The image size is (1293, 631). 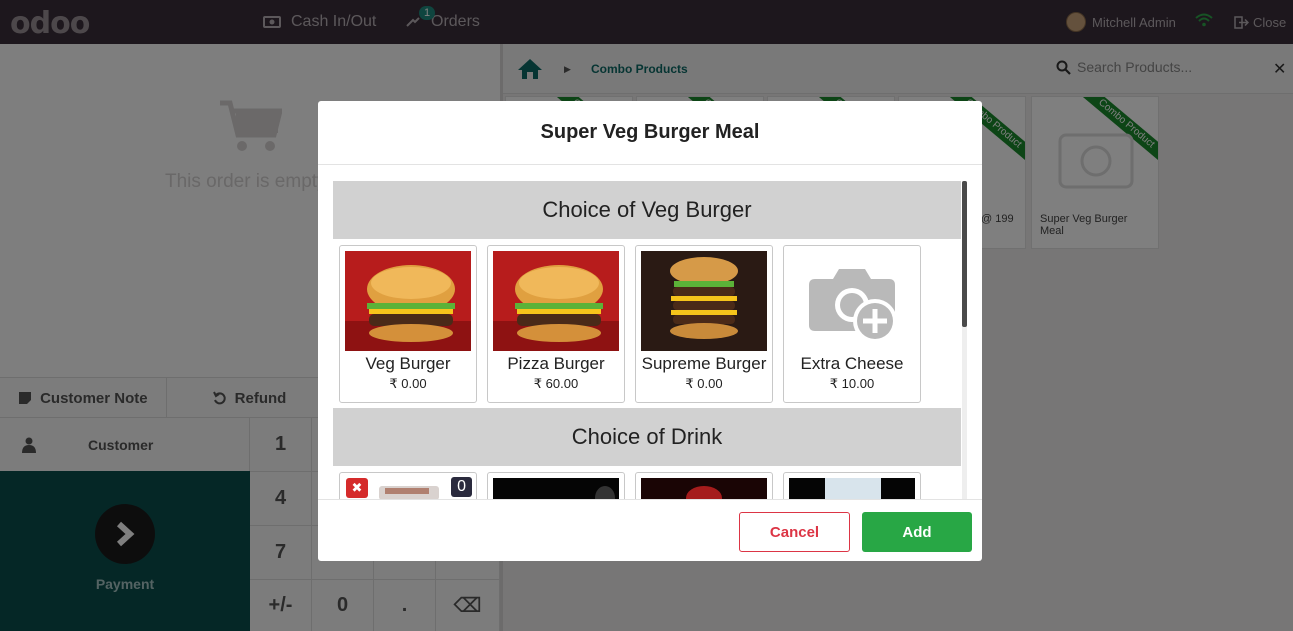 What do you see at coordinates (461, 487) in the screenshot?
I see `quantity-badge: 0` at bounding box center [461, 487].